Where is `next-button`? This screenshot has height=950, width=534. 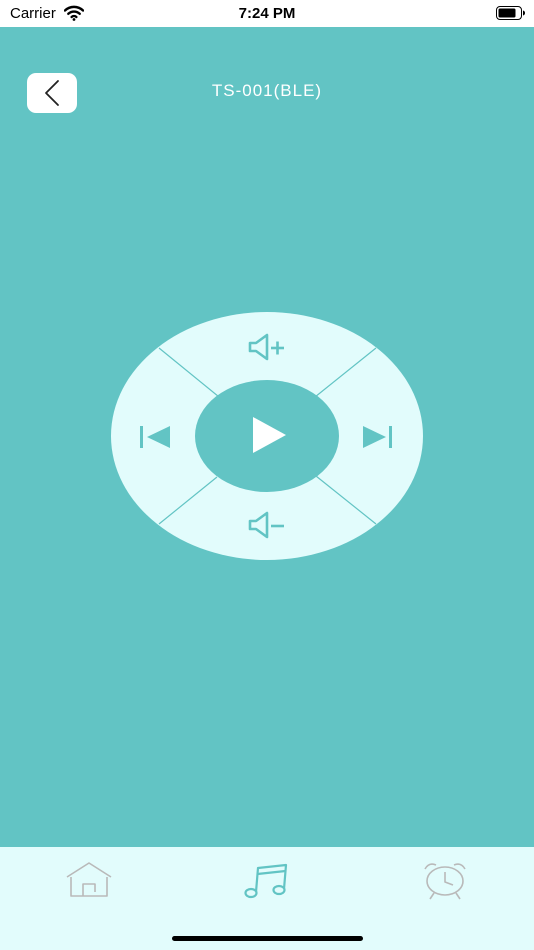 next-button is located at coordinates (379, 436).